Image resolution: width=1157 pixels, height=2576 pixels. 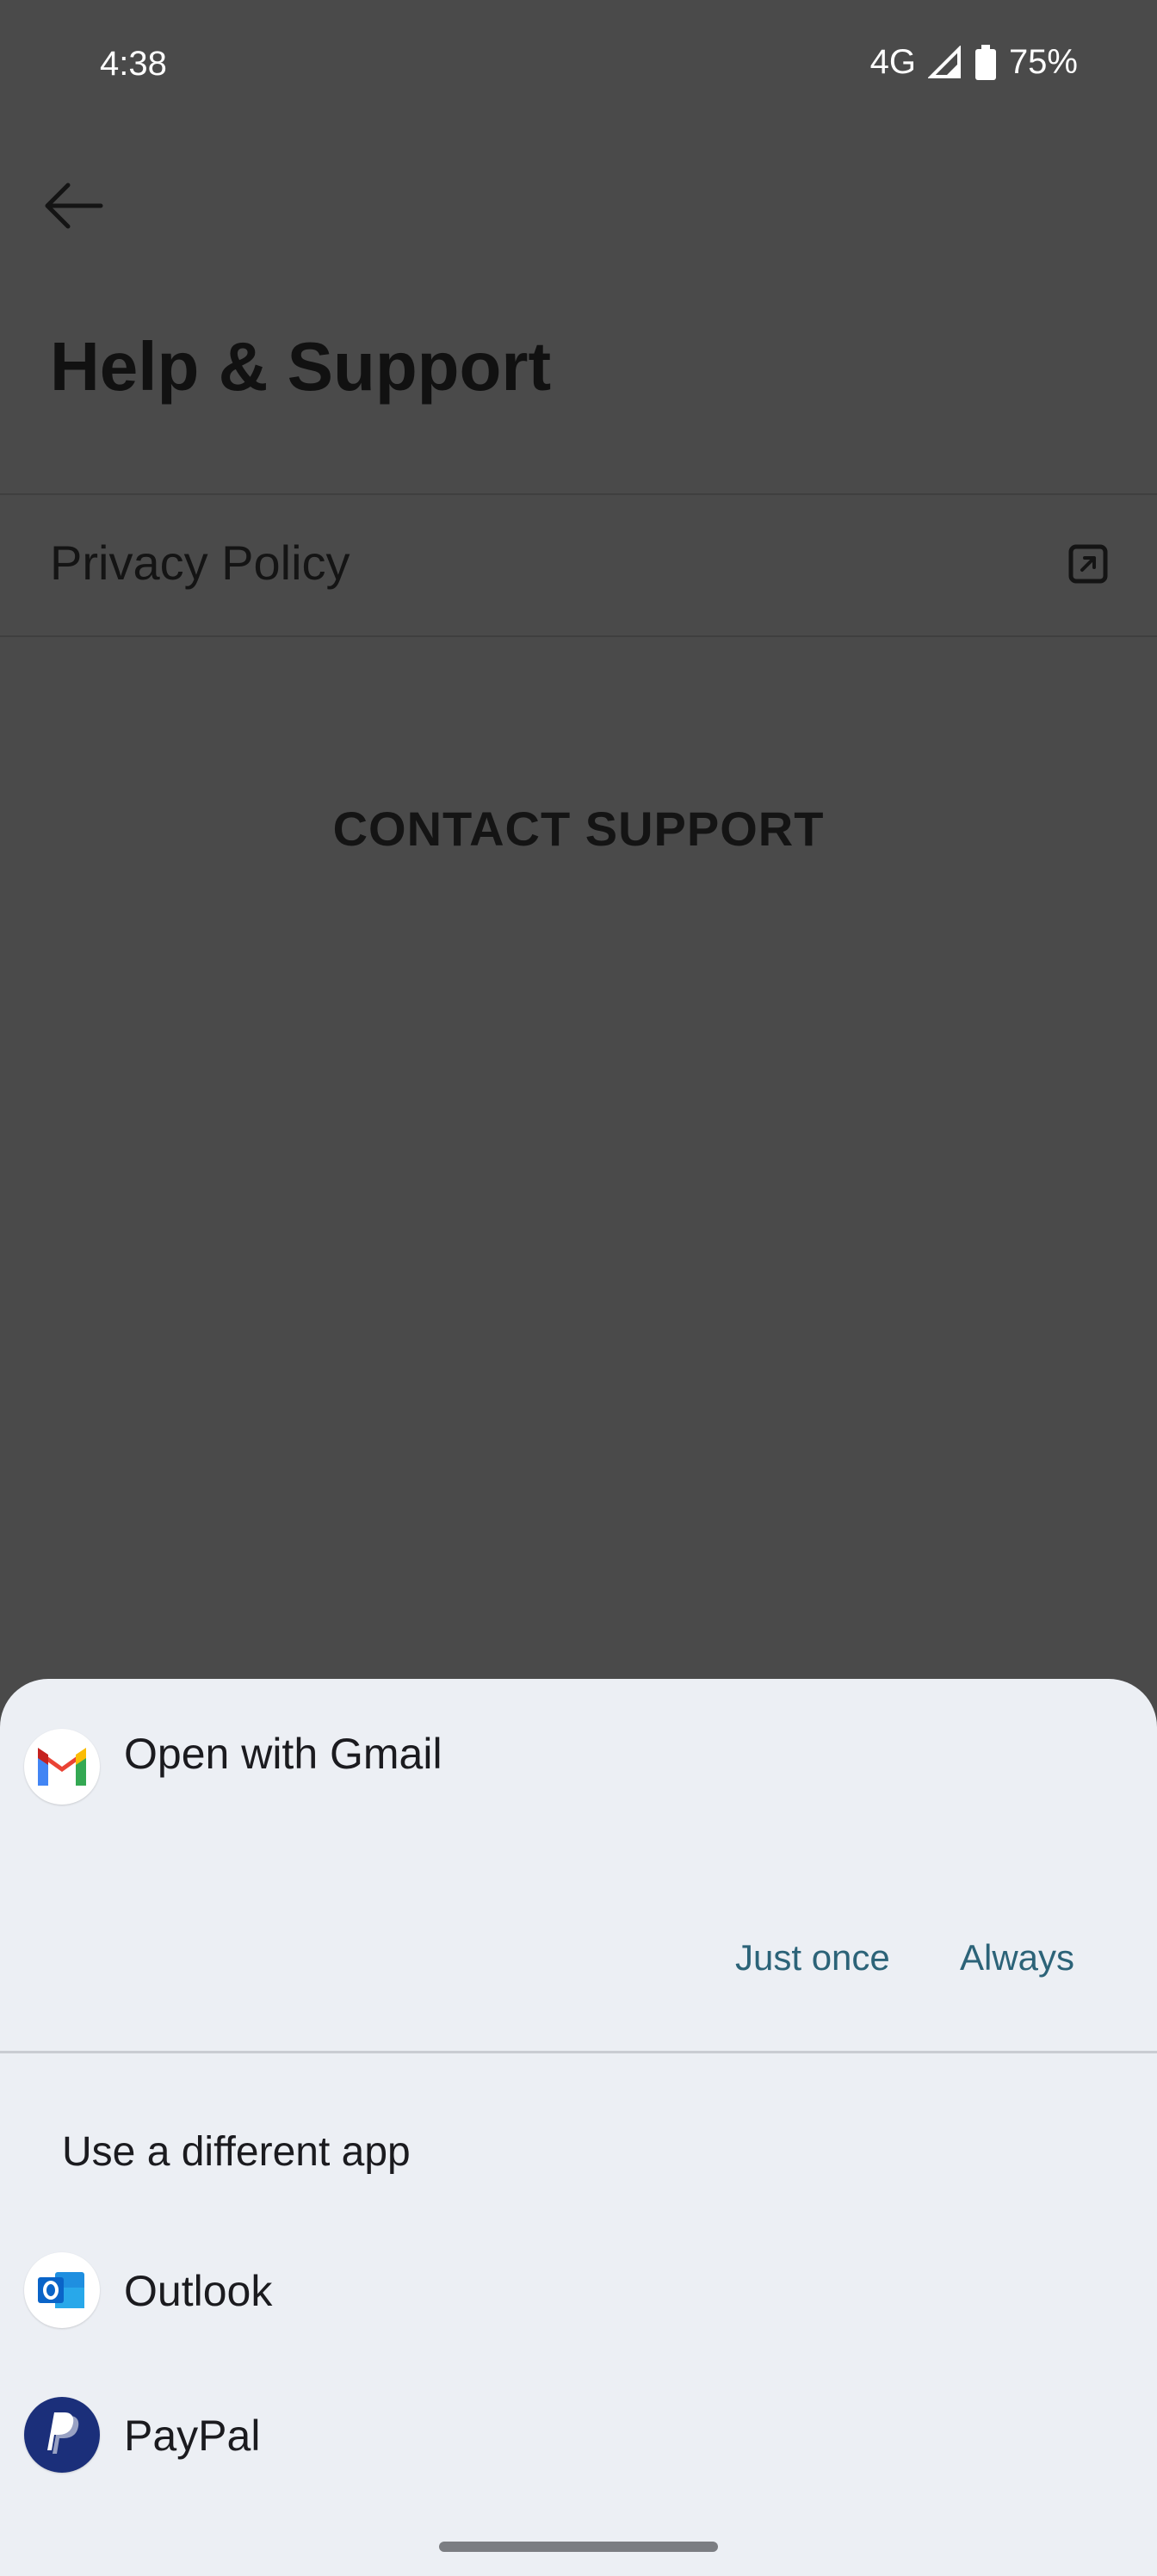 I want to click on external-link-icon, so click(x=1088, y=564).